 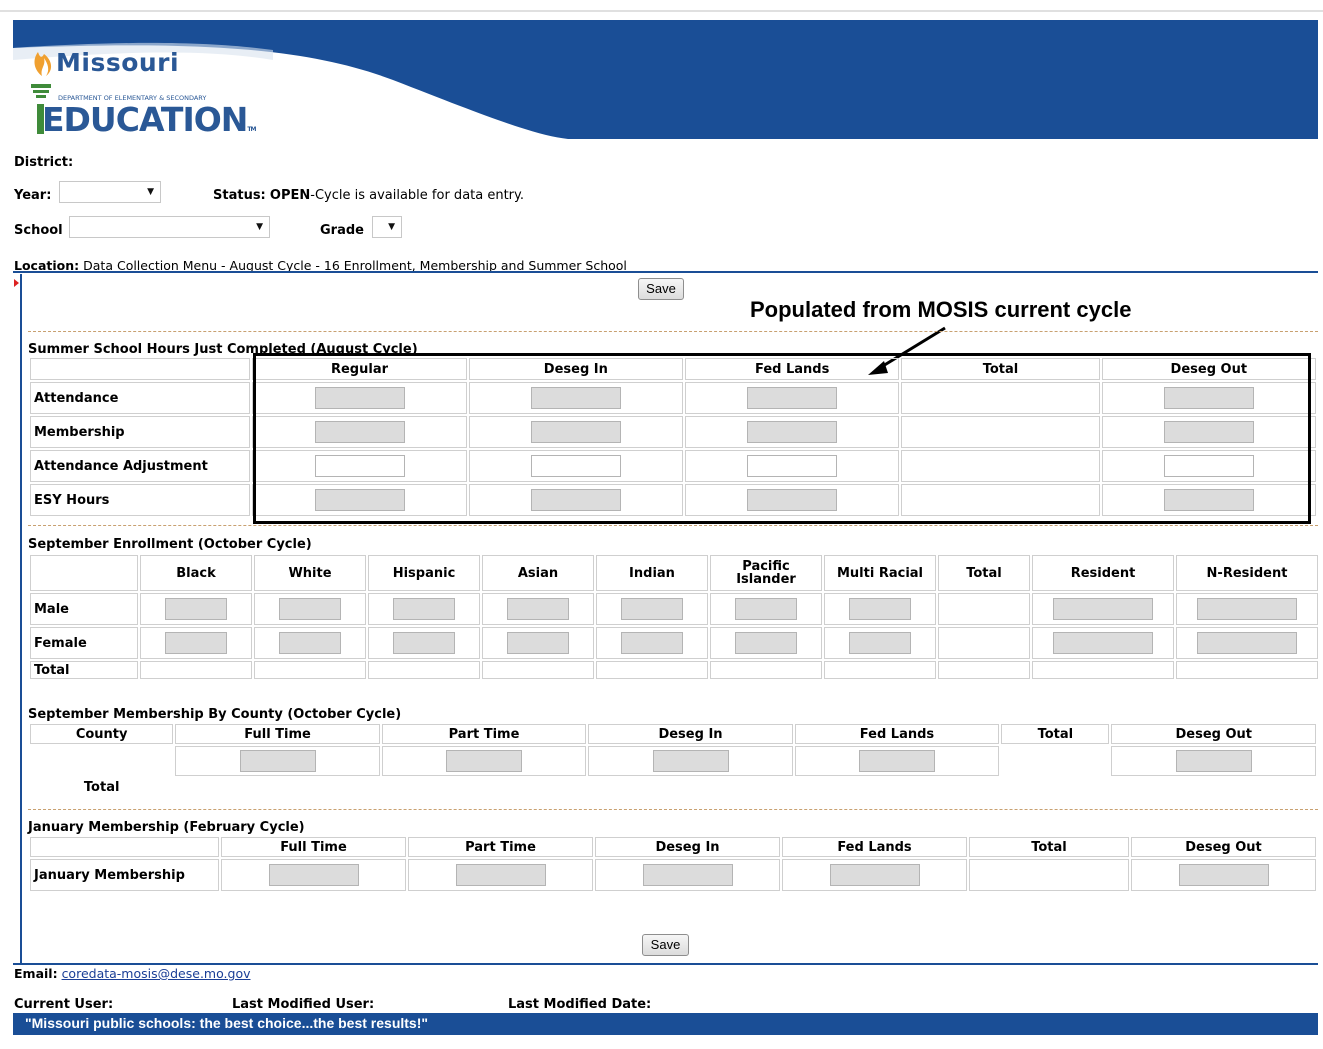 I want to click on year-label: Year:, so click(x=33, y=195).